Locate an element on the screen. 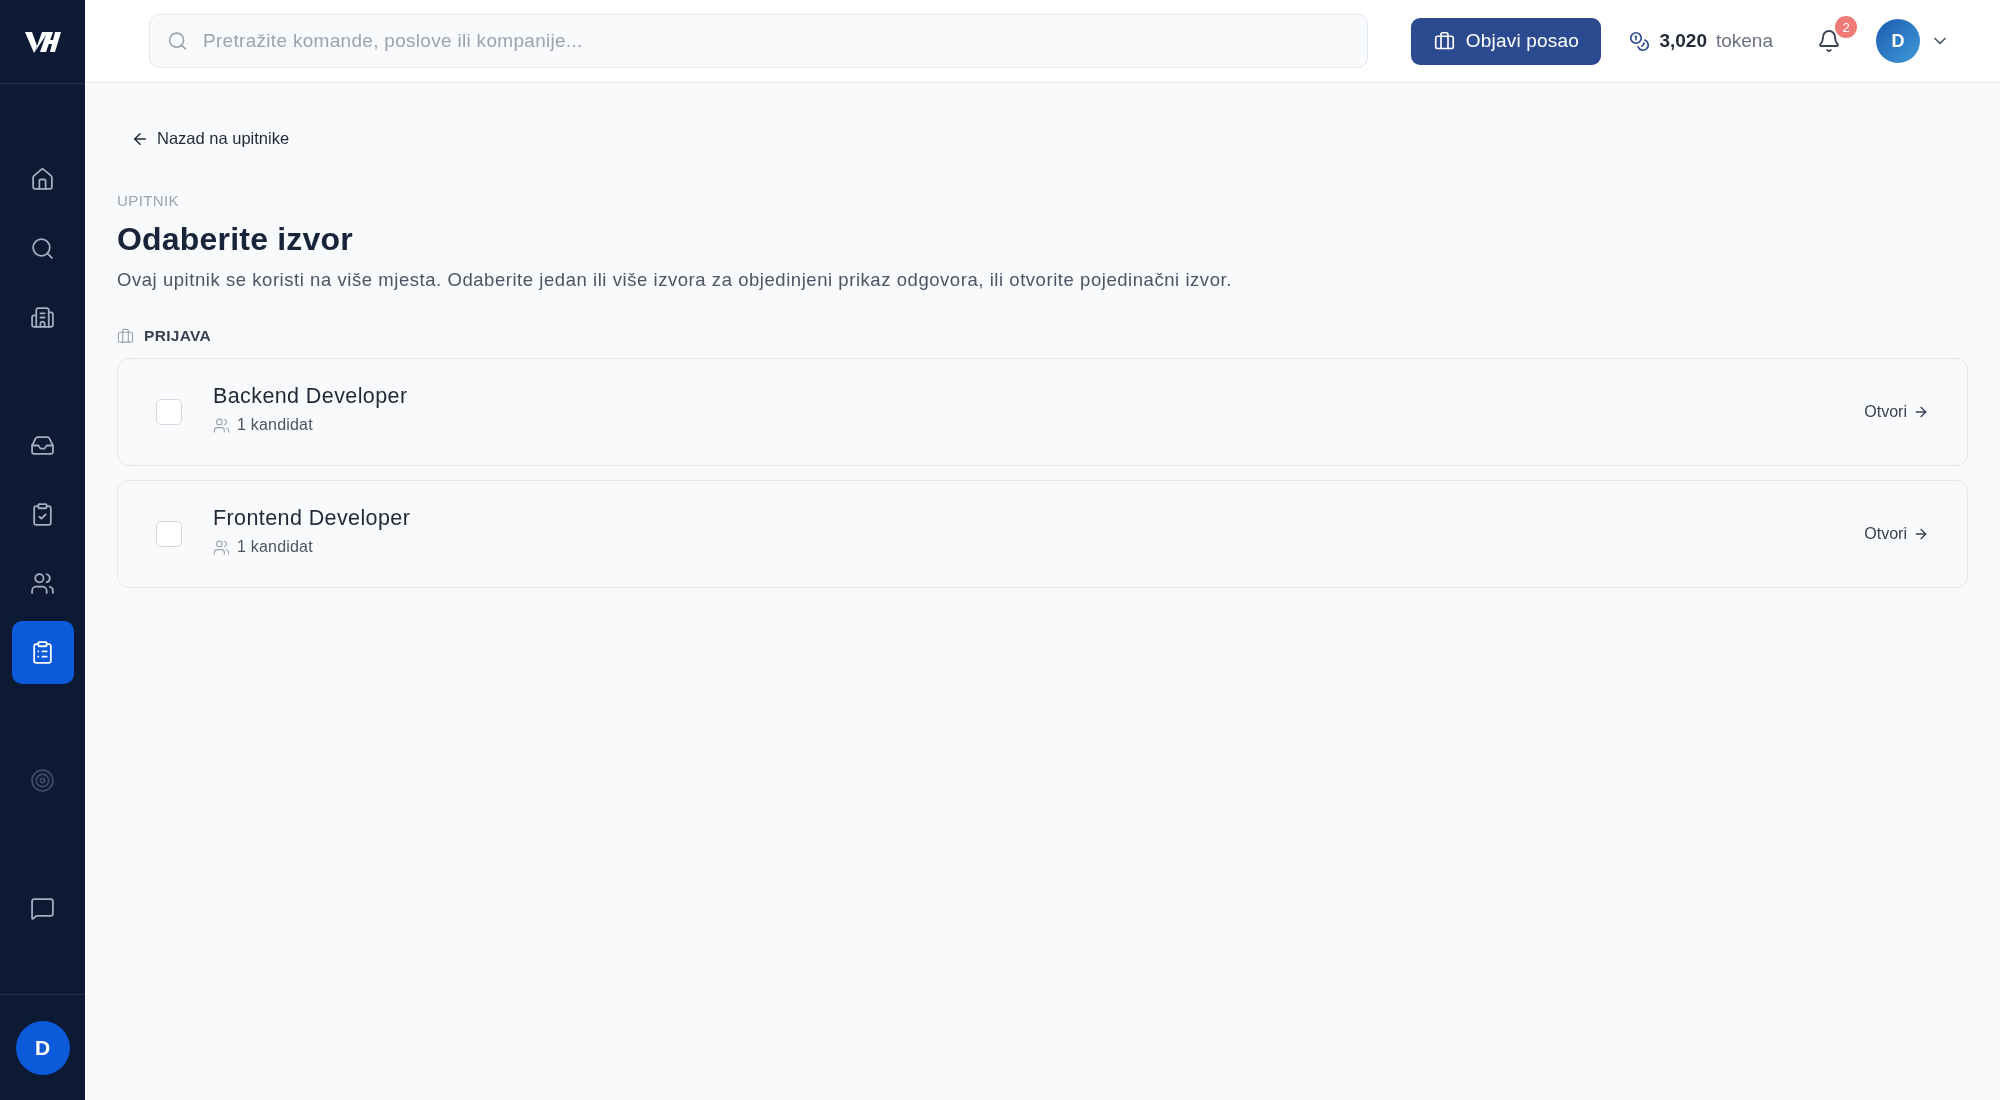 This screenshot has height=1100, width=2000. token-amount: 3,020 is located at coordinates (1683, 41).